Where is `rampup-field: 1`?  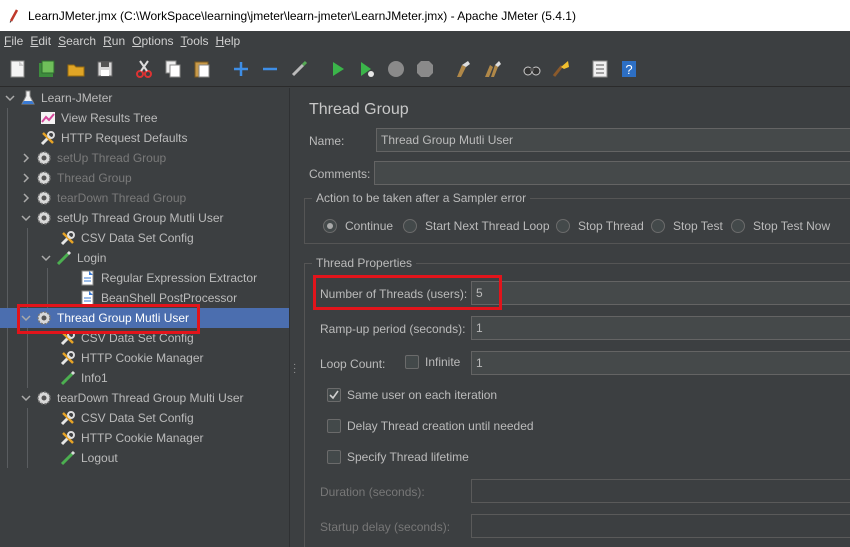
rampup-field: 1 is located at coordinates (660, 328).